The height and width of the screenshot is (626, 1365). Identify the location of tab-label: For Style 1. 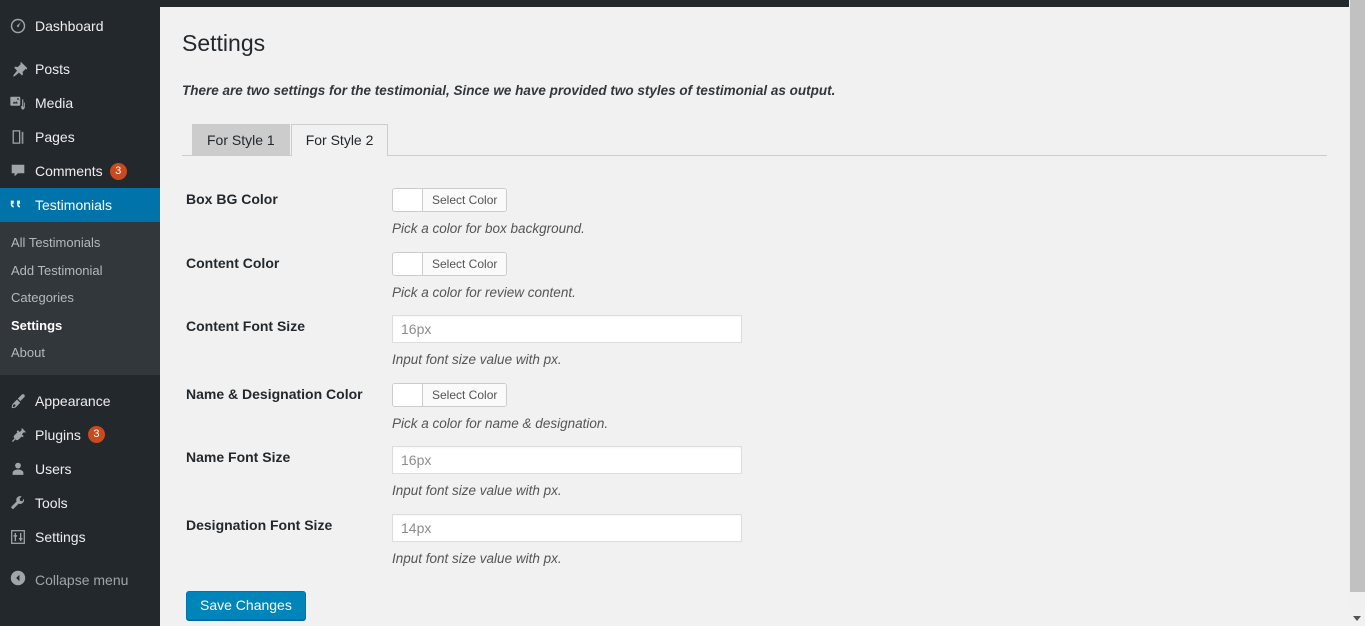
(241, 140).